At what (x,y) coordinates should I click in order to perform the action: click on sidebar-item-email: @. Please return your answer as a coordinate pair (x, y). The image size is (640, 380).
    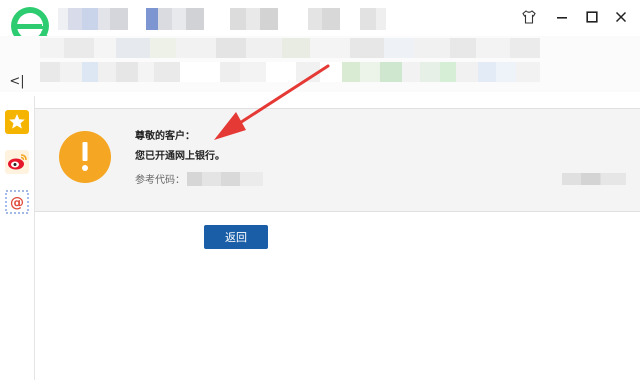
    Looking at the image, I should click on (17, 202).